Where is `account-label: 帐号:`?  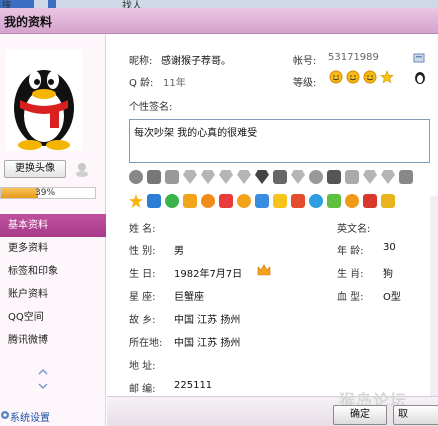
account-label: 帐号: is located at coordinates (305, 61).